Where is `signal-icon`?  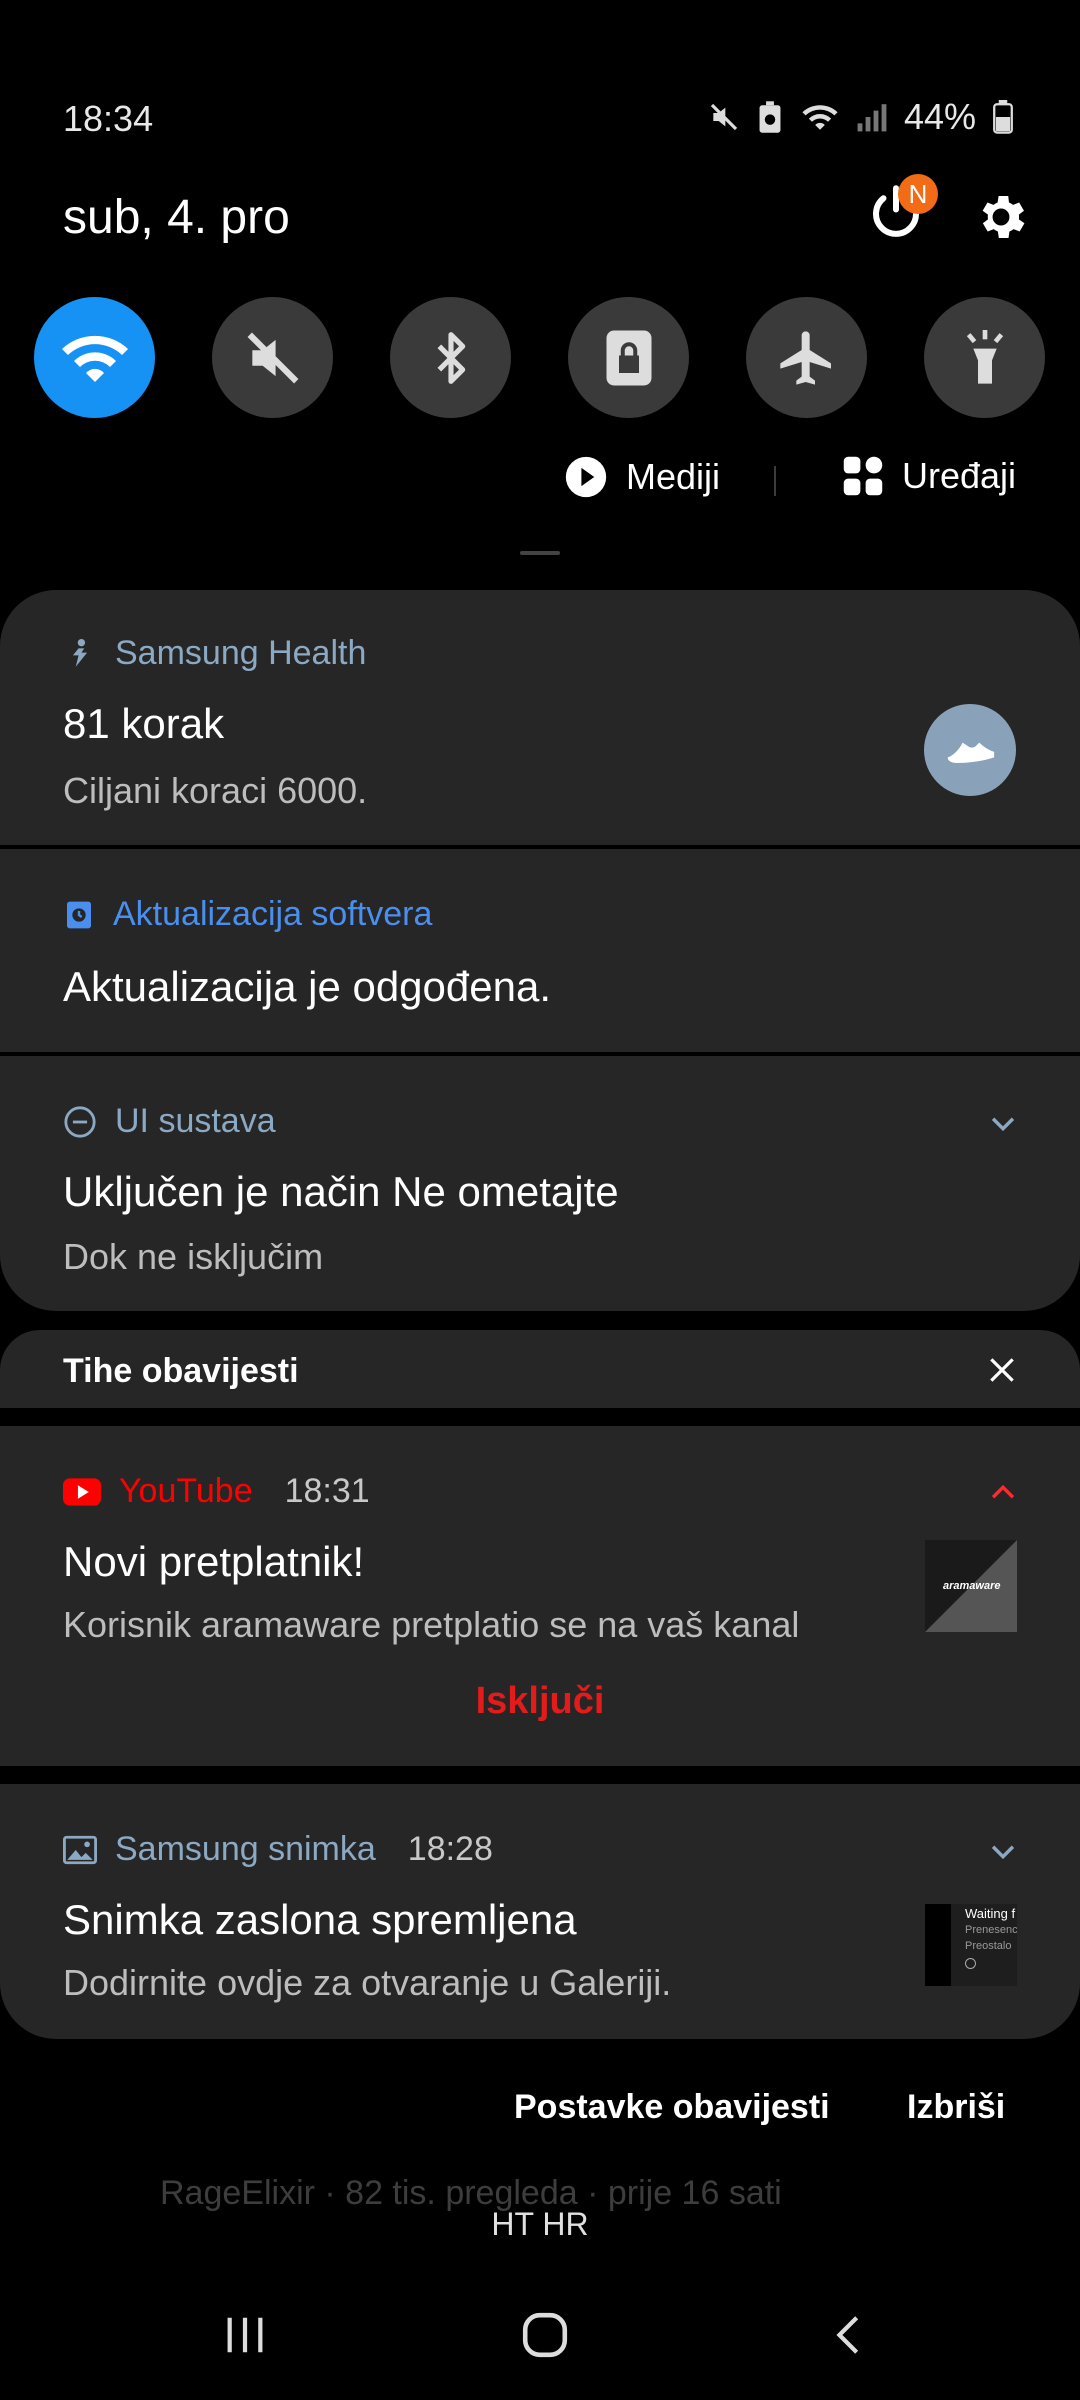
signal-icon is located at coordinates (872, 118).